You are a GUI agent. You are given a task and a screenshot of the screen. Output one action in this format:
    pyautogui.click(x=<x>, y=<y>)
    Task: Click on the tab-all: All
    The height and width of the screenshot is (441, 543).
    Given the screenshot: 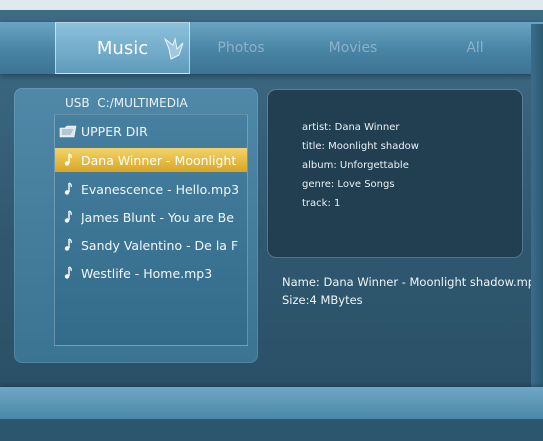 What is the action you would take?
    pyautogui.click(x=475, y=48)
    